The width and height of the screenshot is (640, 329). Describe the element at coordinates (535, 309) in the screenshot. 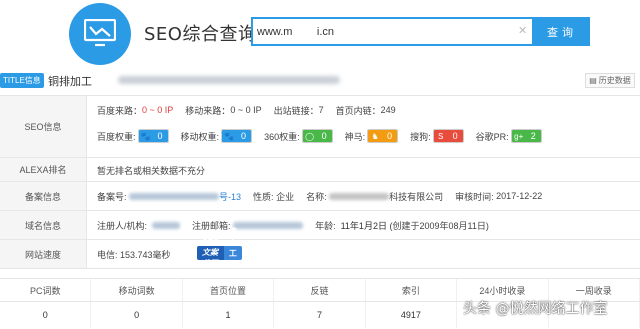

I see `watermark: 头条 @悦然网络工作室` at that location.